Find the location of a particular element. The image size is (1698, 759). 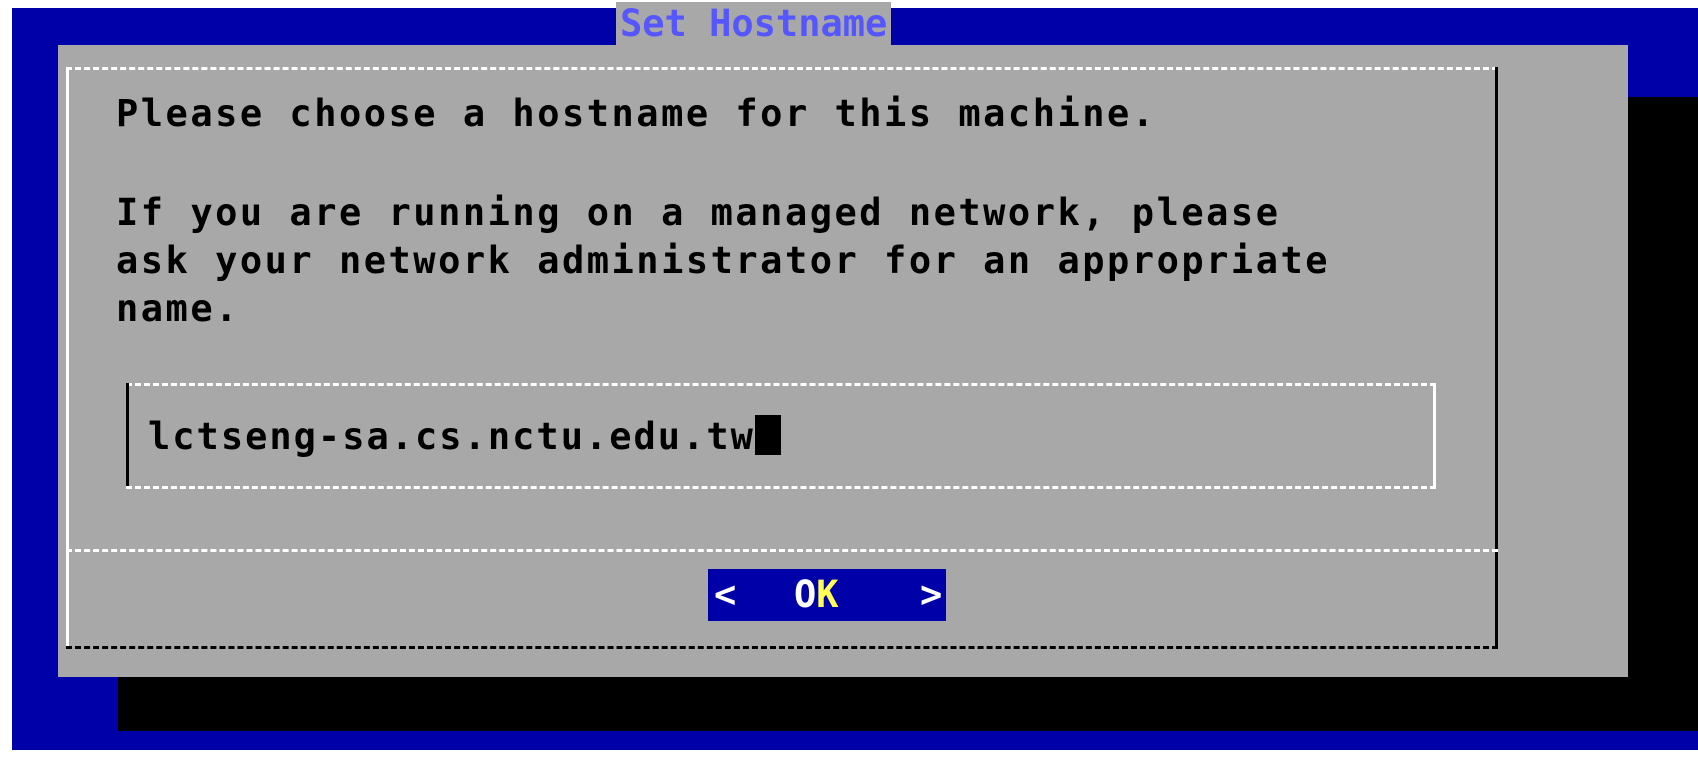

input-bottom-border is located at coordinates (781, 487).